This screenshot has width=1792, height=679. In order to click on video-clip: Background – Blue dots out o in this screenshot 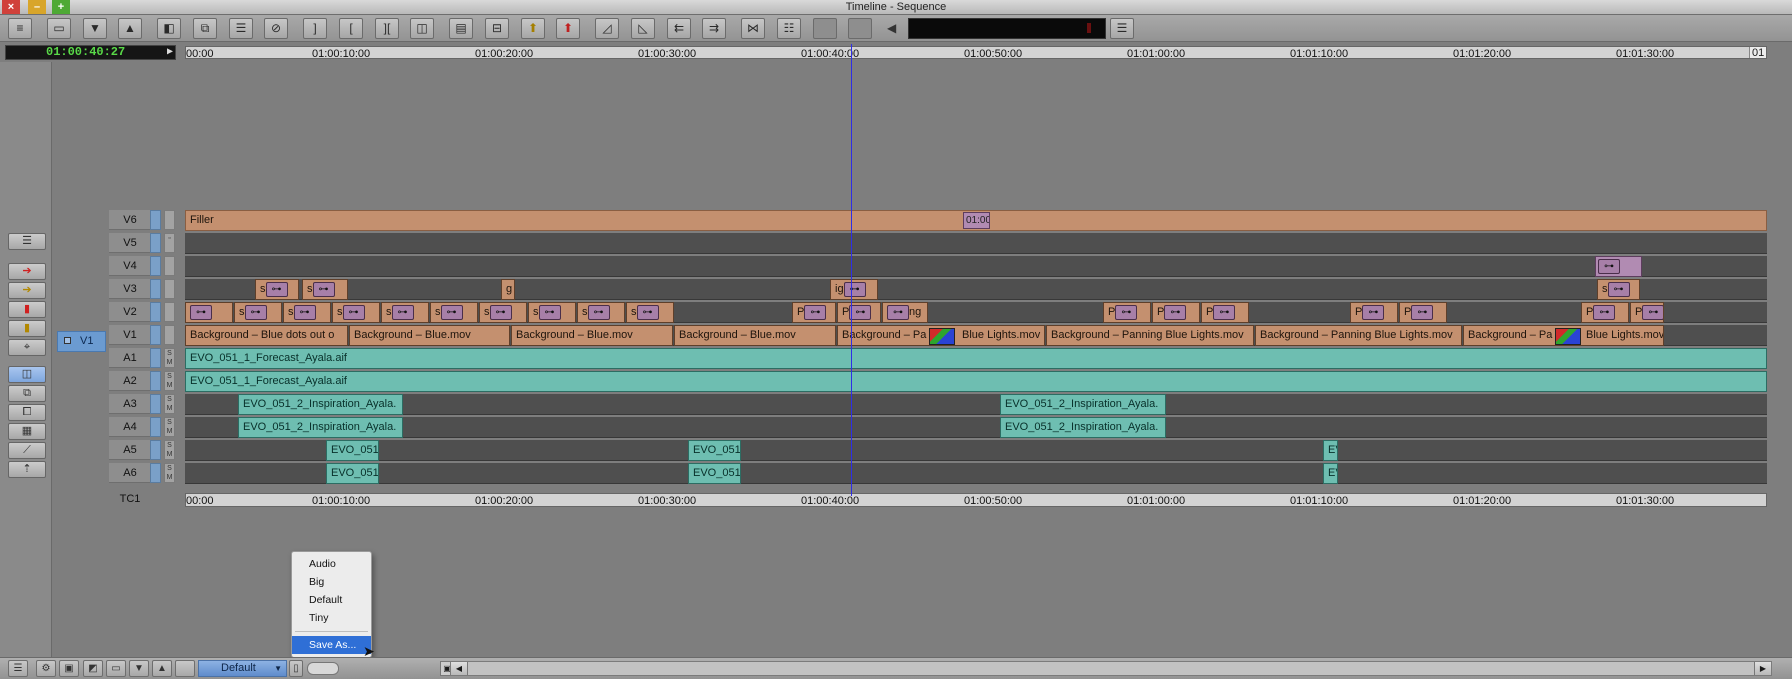, I will do `click(266, 335)`.